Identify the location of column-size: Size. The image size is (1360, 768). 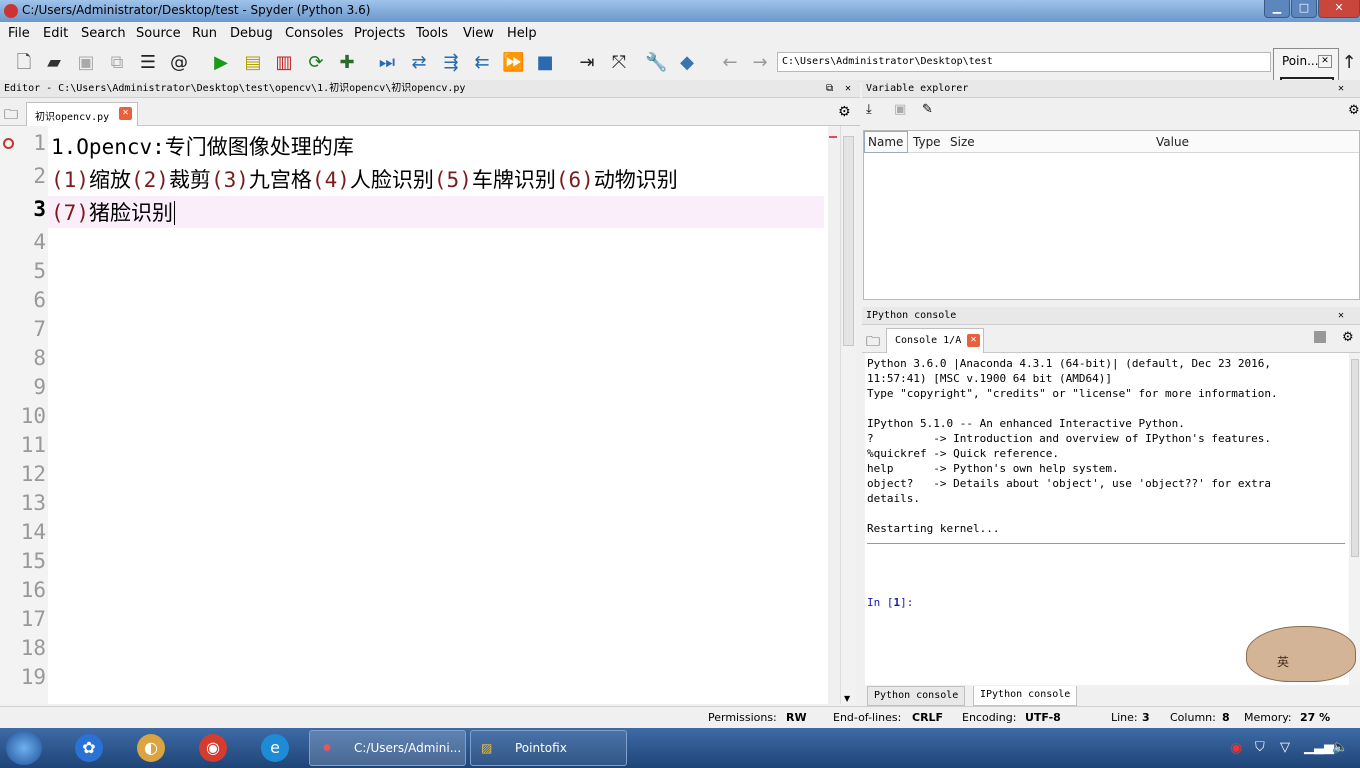
(962, 142).